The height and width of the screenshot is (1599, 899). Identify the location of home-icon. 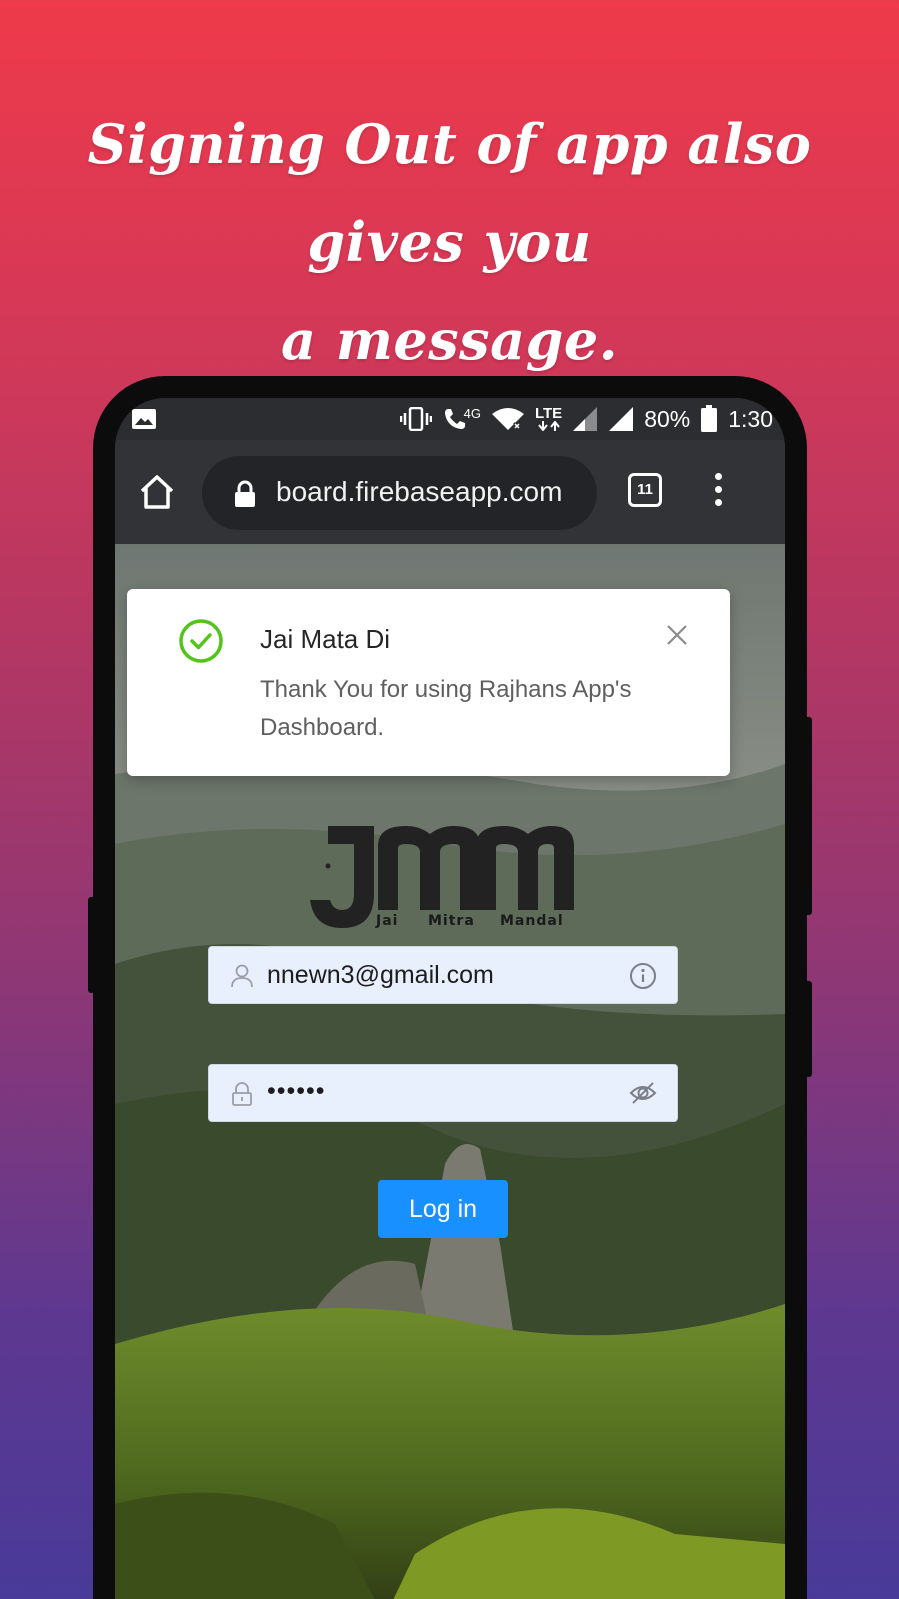
(157, 492).